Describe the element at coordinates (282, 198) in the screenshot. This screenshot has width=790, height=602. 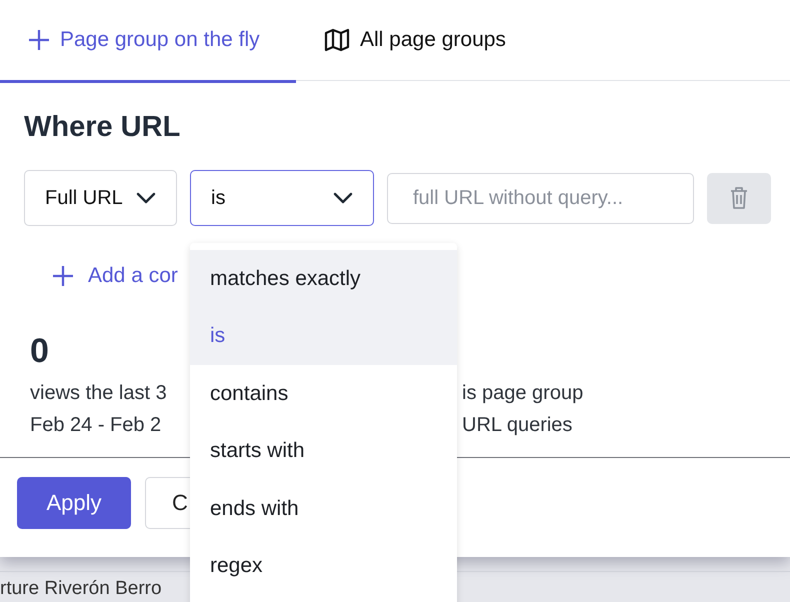
I see `operator-select: is` at that location.